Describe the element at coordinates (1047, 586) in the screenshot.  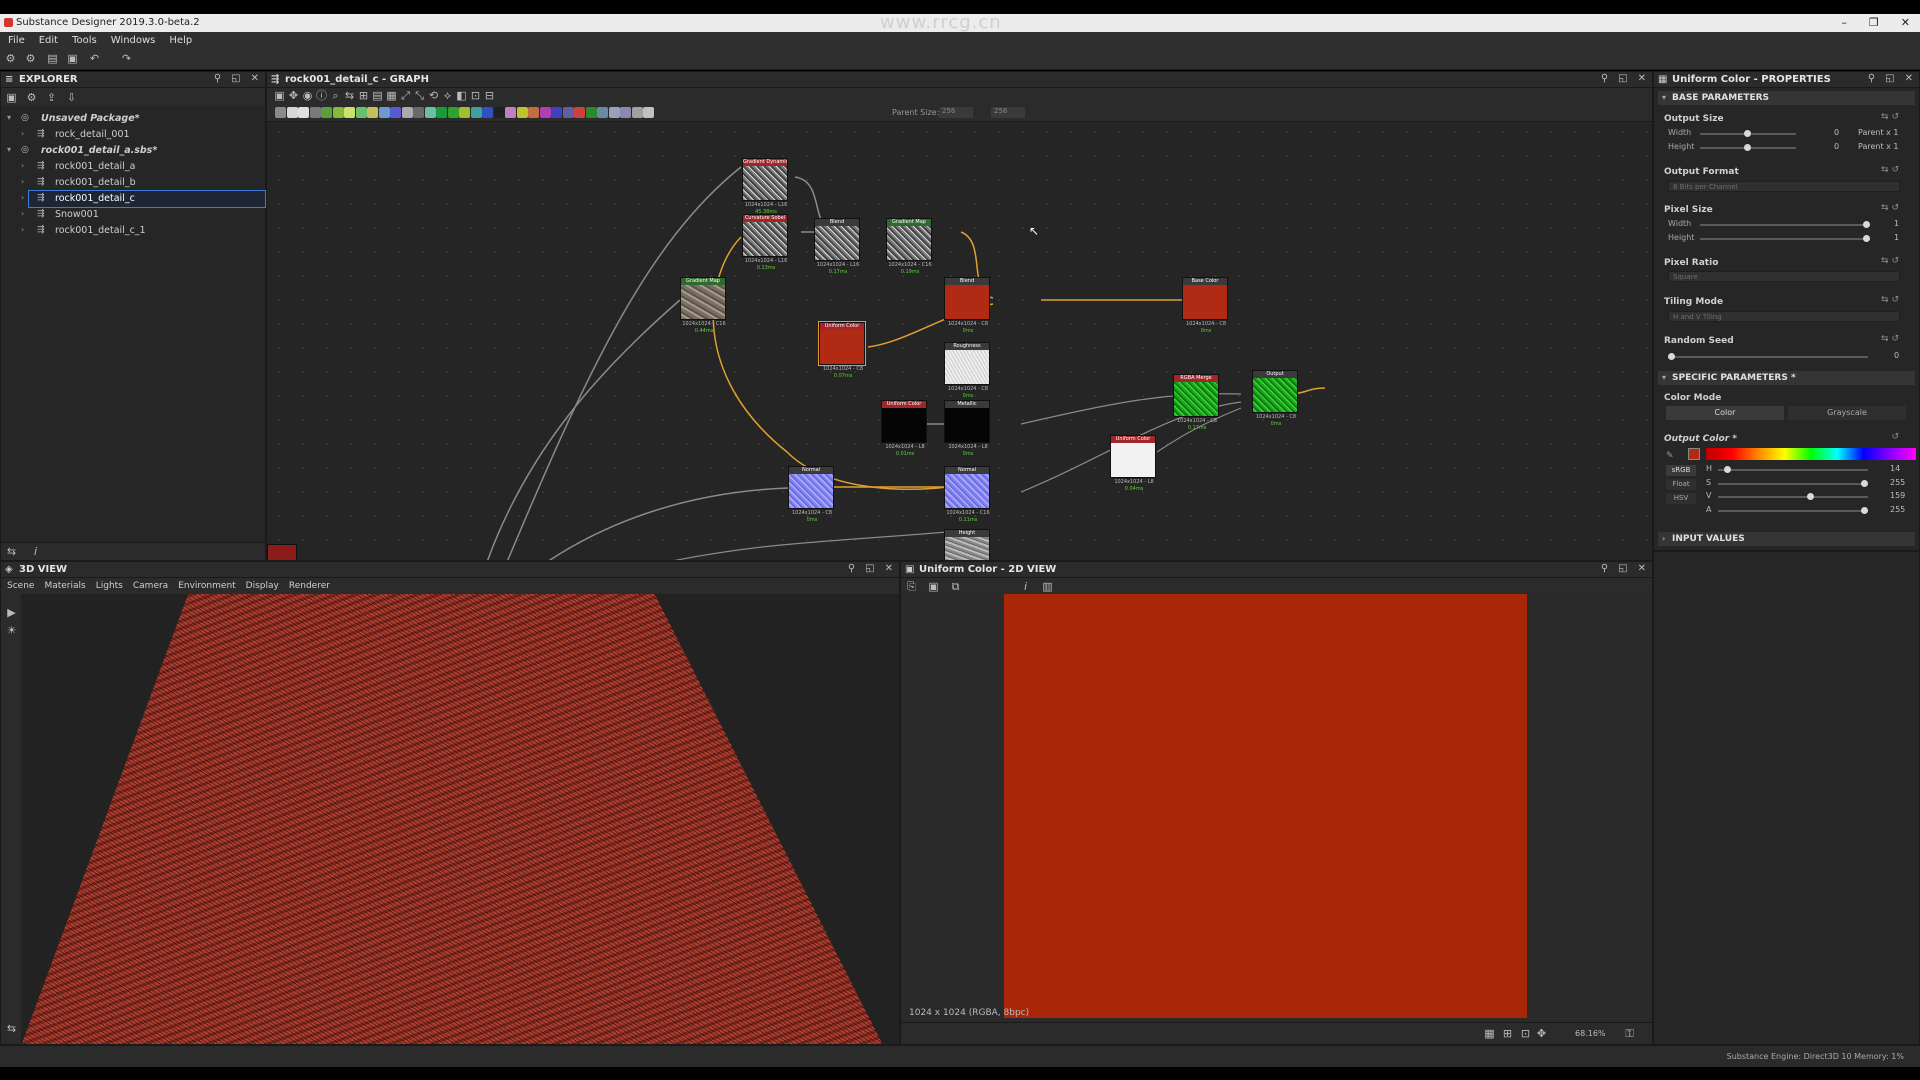
I see `histogram-icon: ▥` at that location.